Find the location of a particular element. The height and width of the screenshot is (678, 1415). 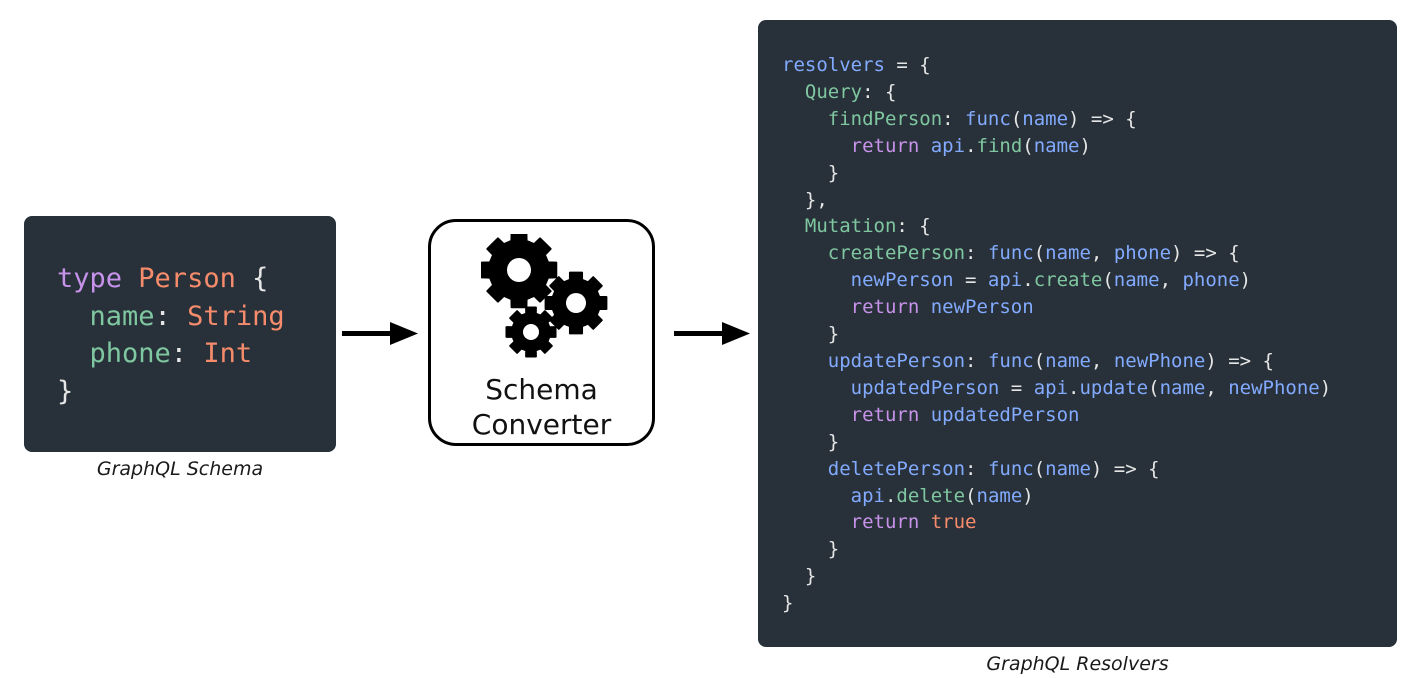

converter-label-line2: Converter is located at coordinates (541, 424).